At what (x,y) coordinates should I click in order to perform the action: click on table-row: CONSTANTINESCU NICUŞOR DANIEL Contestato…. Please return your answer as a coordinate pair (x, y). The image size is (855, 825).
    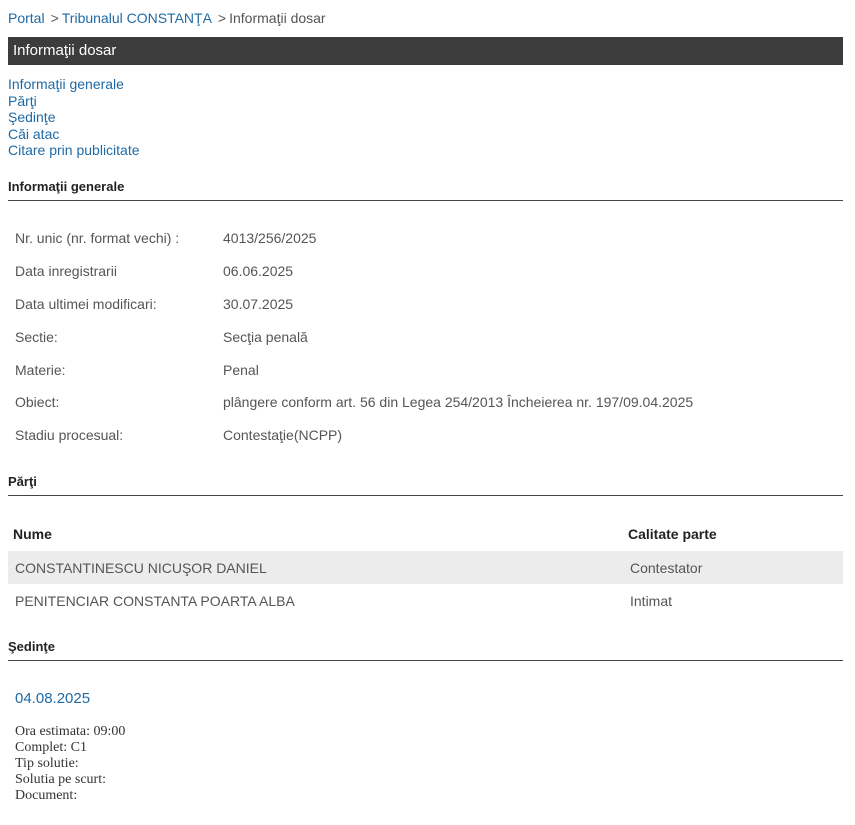
    Looking at the image, I should click on (425, 567).